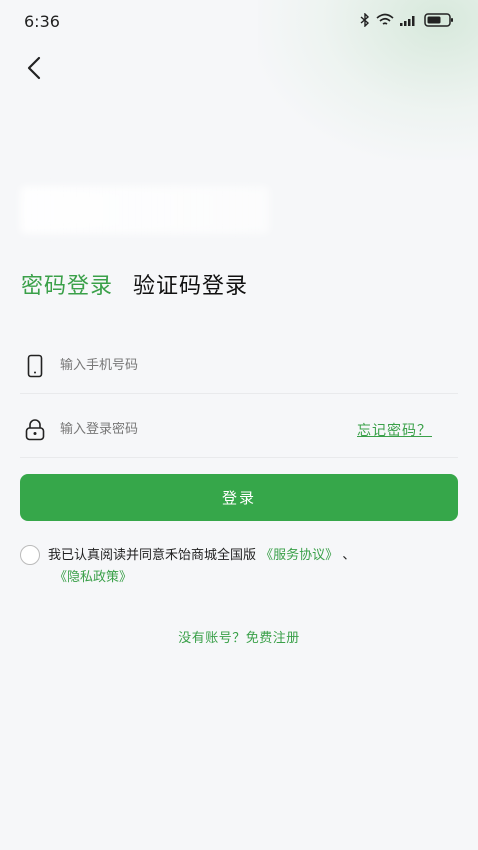  I want to click on password-field-row: 忘记密码？, so click(239, 430).